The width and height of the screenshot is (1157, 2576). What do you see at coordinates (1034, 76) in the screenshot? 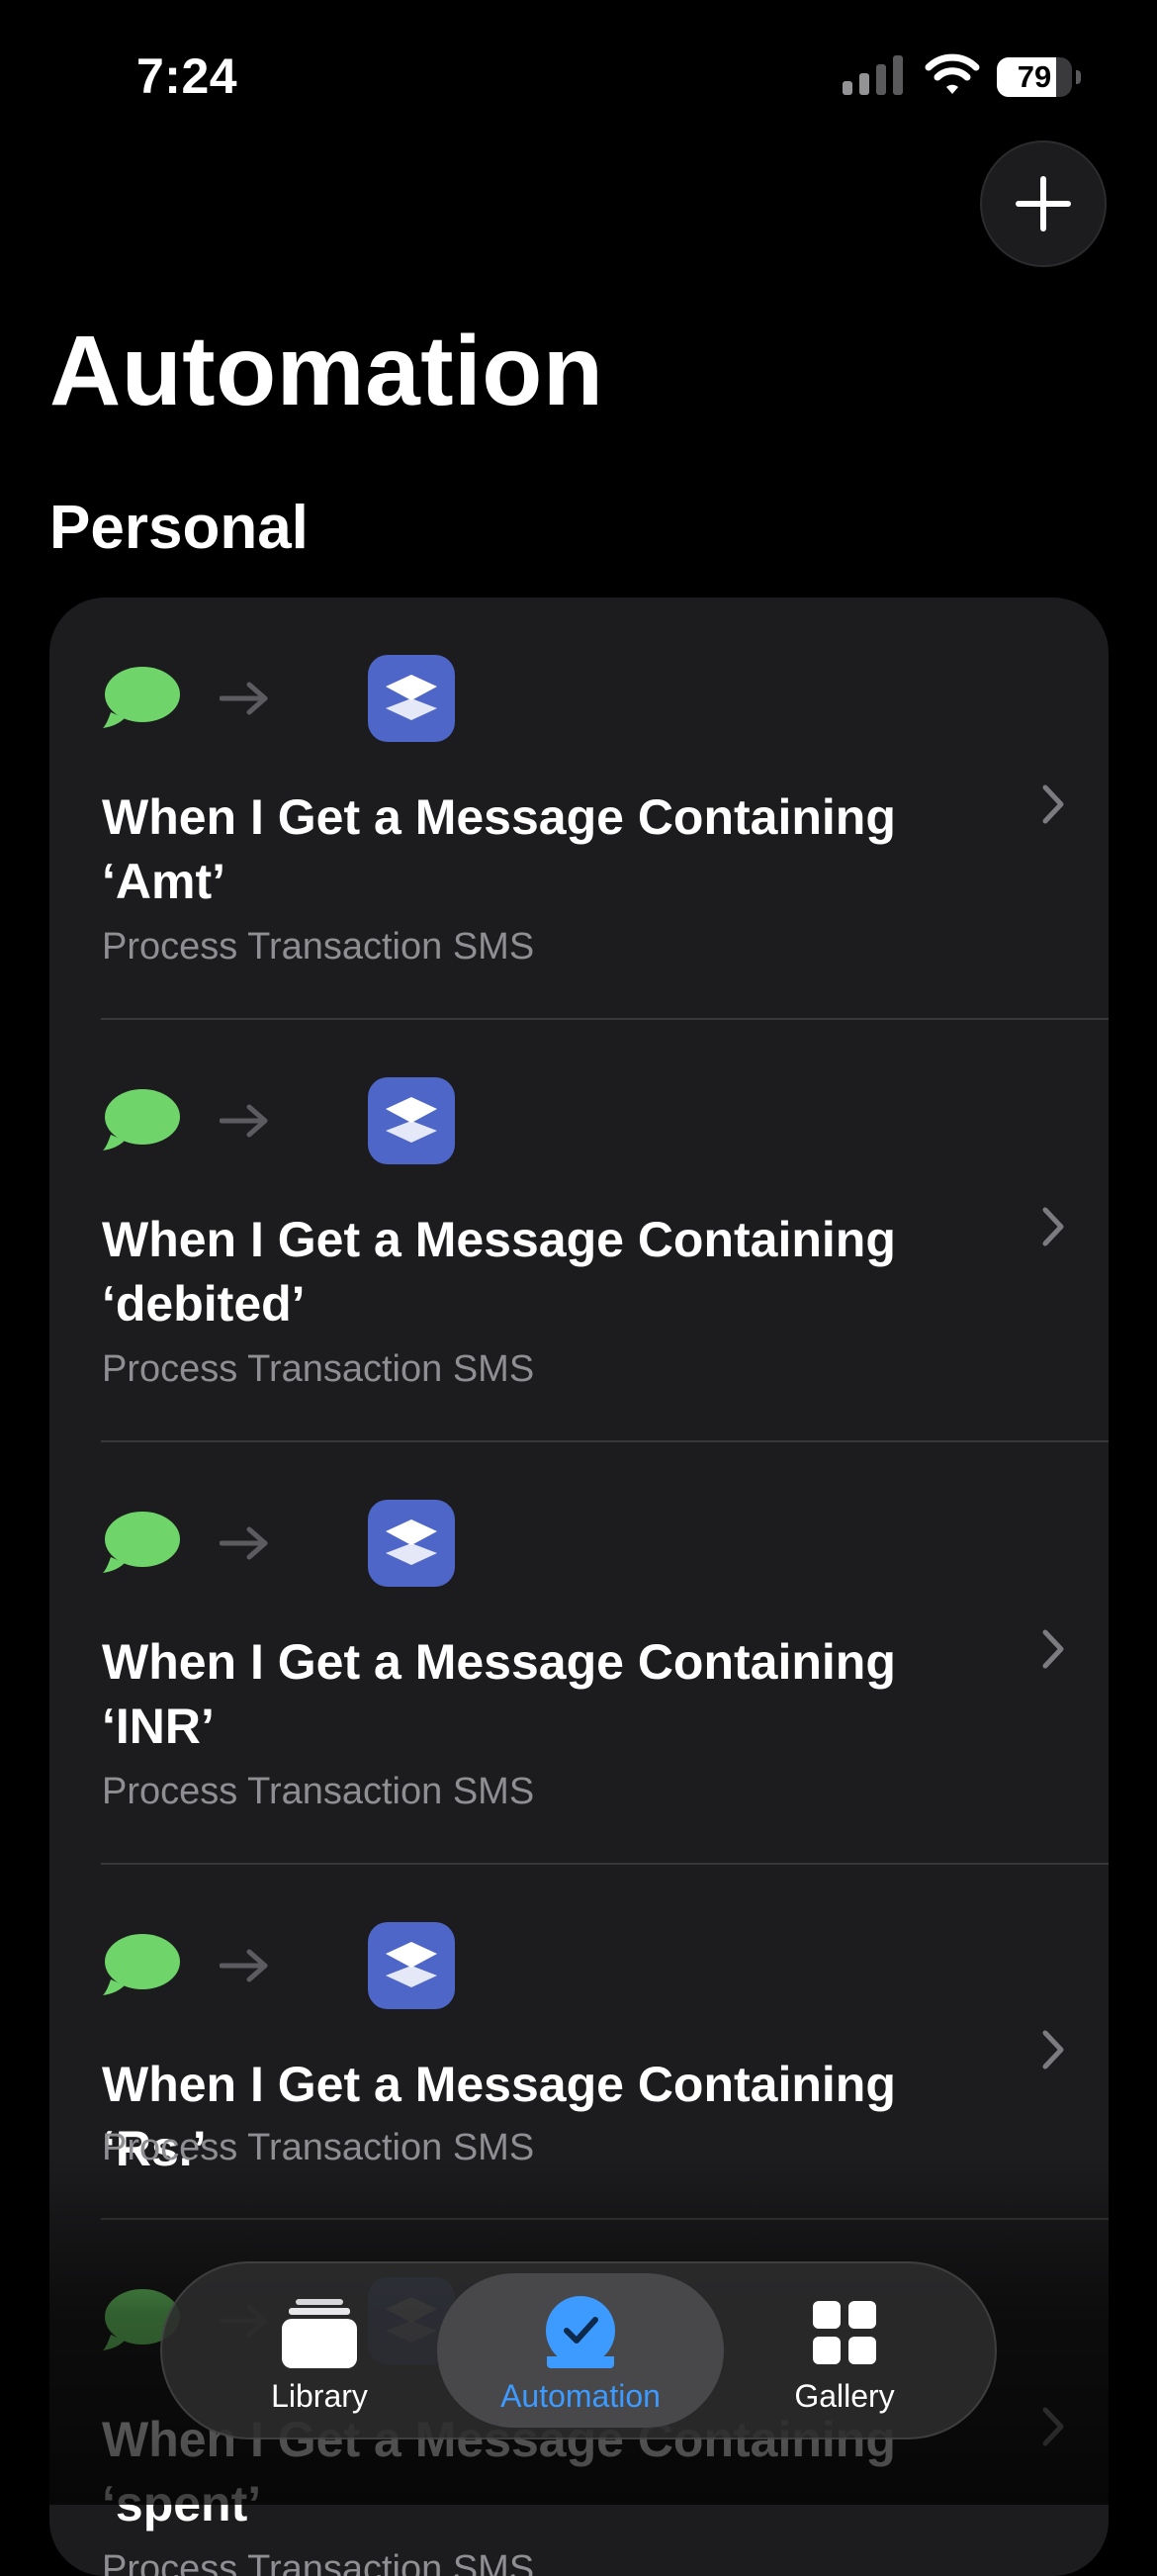
I see `battery-percentage: 79` at bounding box center [1034, 76].